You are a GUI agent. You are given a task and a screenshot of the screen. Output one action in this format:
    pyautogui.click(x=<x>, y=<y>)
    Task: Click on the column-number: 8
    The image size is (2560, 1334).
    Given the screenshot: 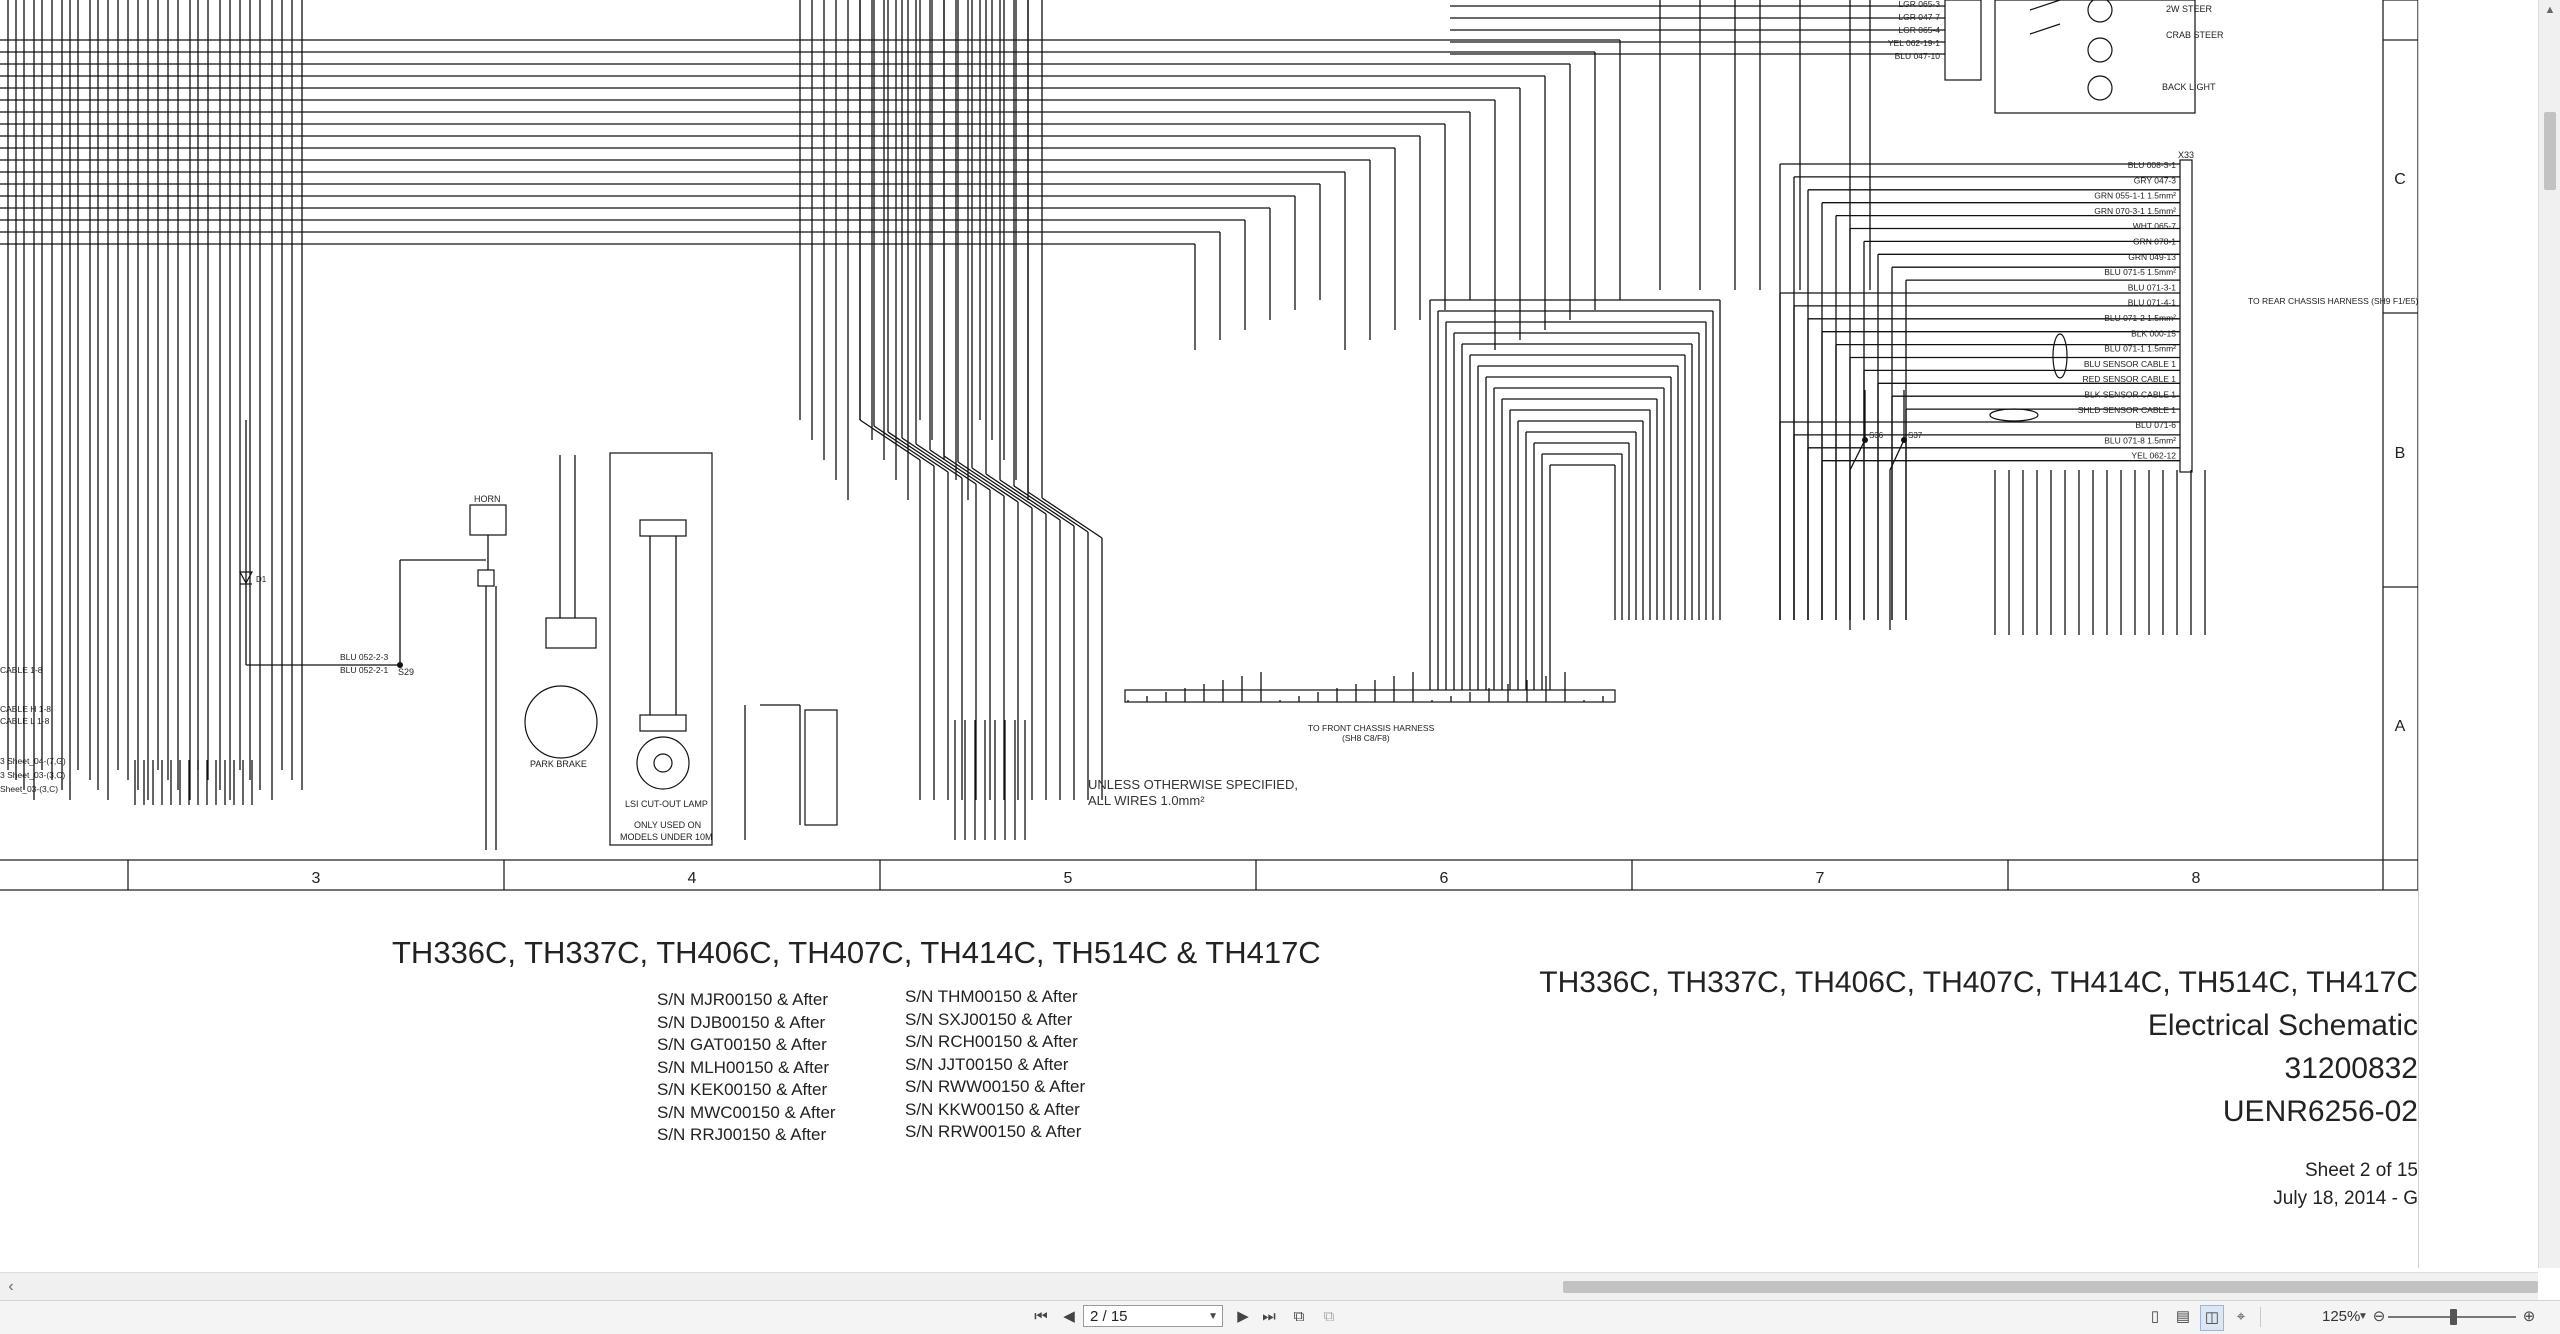 What is the action you would take?
    pyautogui.click(x=2196, y=878)
    